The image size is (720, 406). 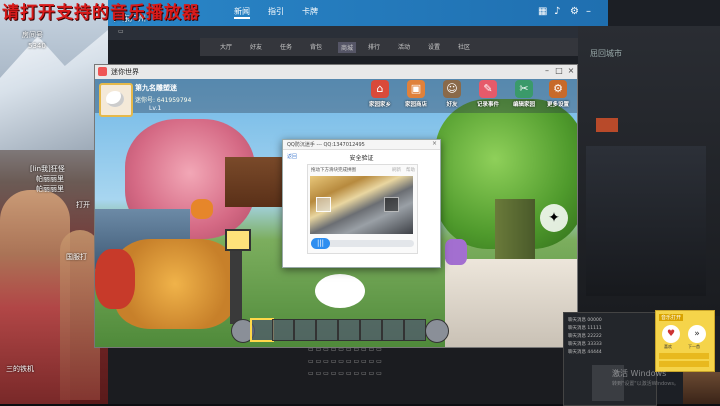 I want to click on game-titlebar: 迷你世界 – □ ×, so click(x=336, y=72).